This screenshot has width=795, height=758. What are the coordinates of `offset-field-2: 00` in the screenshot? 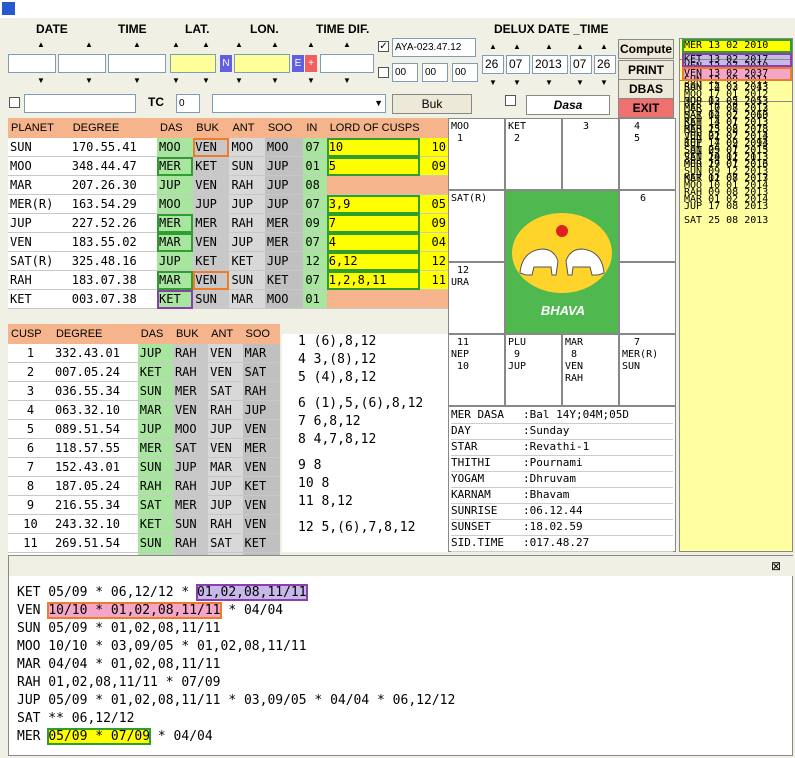 It's located at (435, 72).